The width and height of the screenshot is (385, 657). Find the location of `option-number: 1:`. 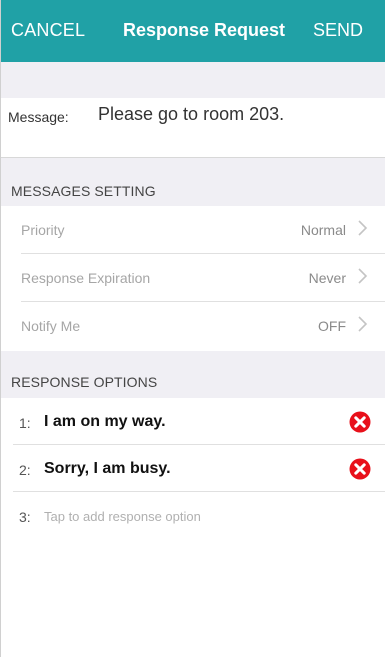

option-number: 1: is located at coordinates (25, 423).